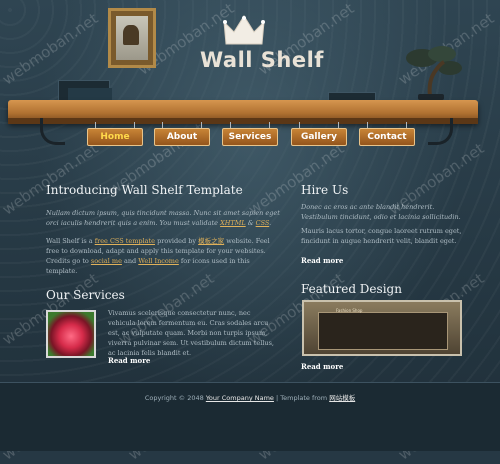 This screenshot has width=500, height=464. What do you see at coordinates (322, 260) in the screenshot?
I see `hire-read-more-link: Read more` at bounding box center [322, 260].